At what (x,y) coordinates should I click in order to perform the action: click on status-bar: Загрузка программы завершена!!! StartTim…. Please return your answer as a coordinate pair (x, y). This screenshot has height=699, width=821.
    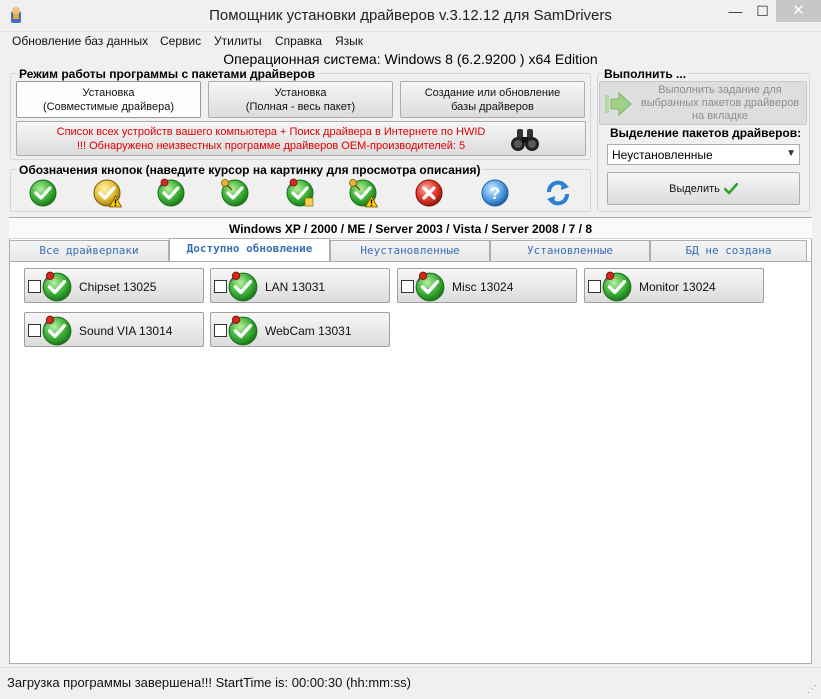
    Looking at the image, I should click on (410, 683).